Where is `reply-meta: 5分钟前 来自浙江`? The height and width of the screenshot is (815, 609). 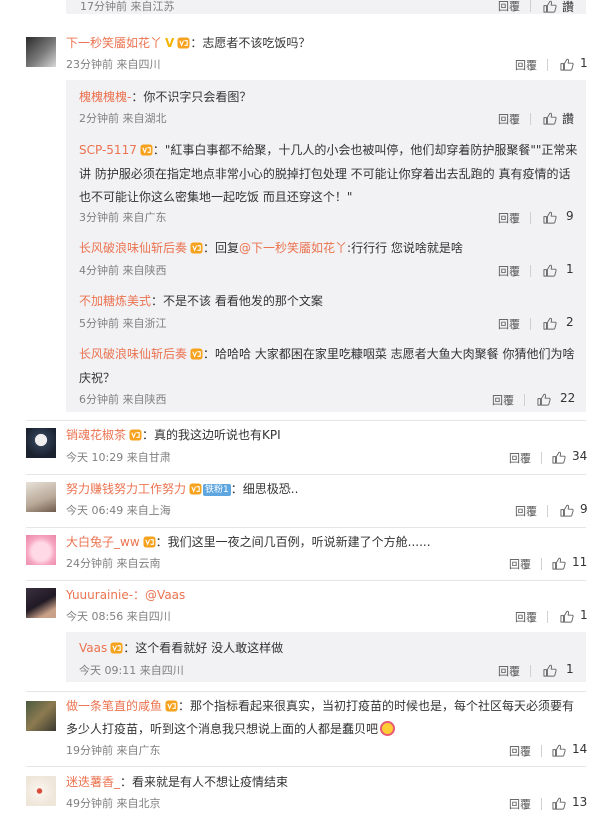 reply-meta: 5分钟前 来自浙江 is located at coordinates (123, 323).